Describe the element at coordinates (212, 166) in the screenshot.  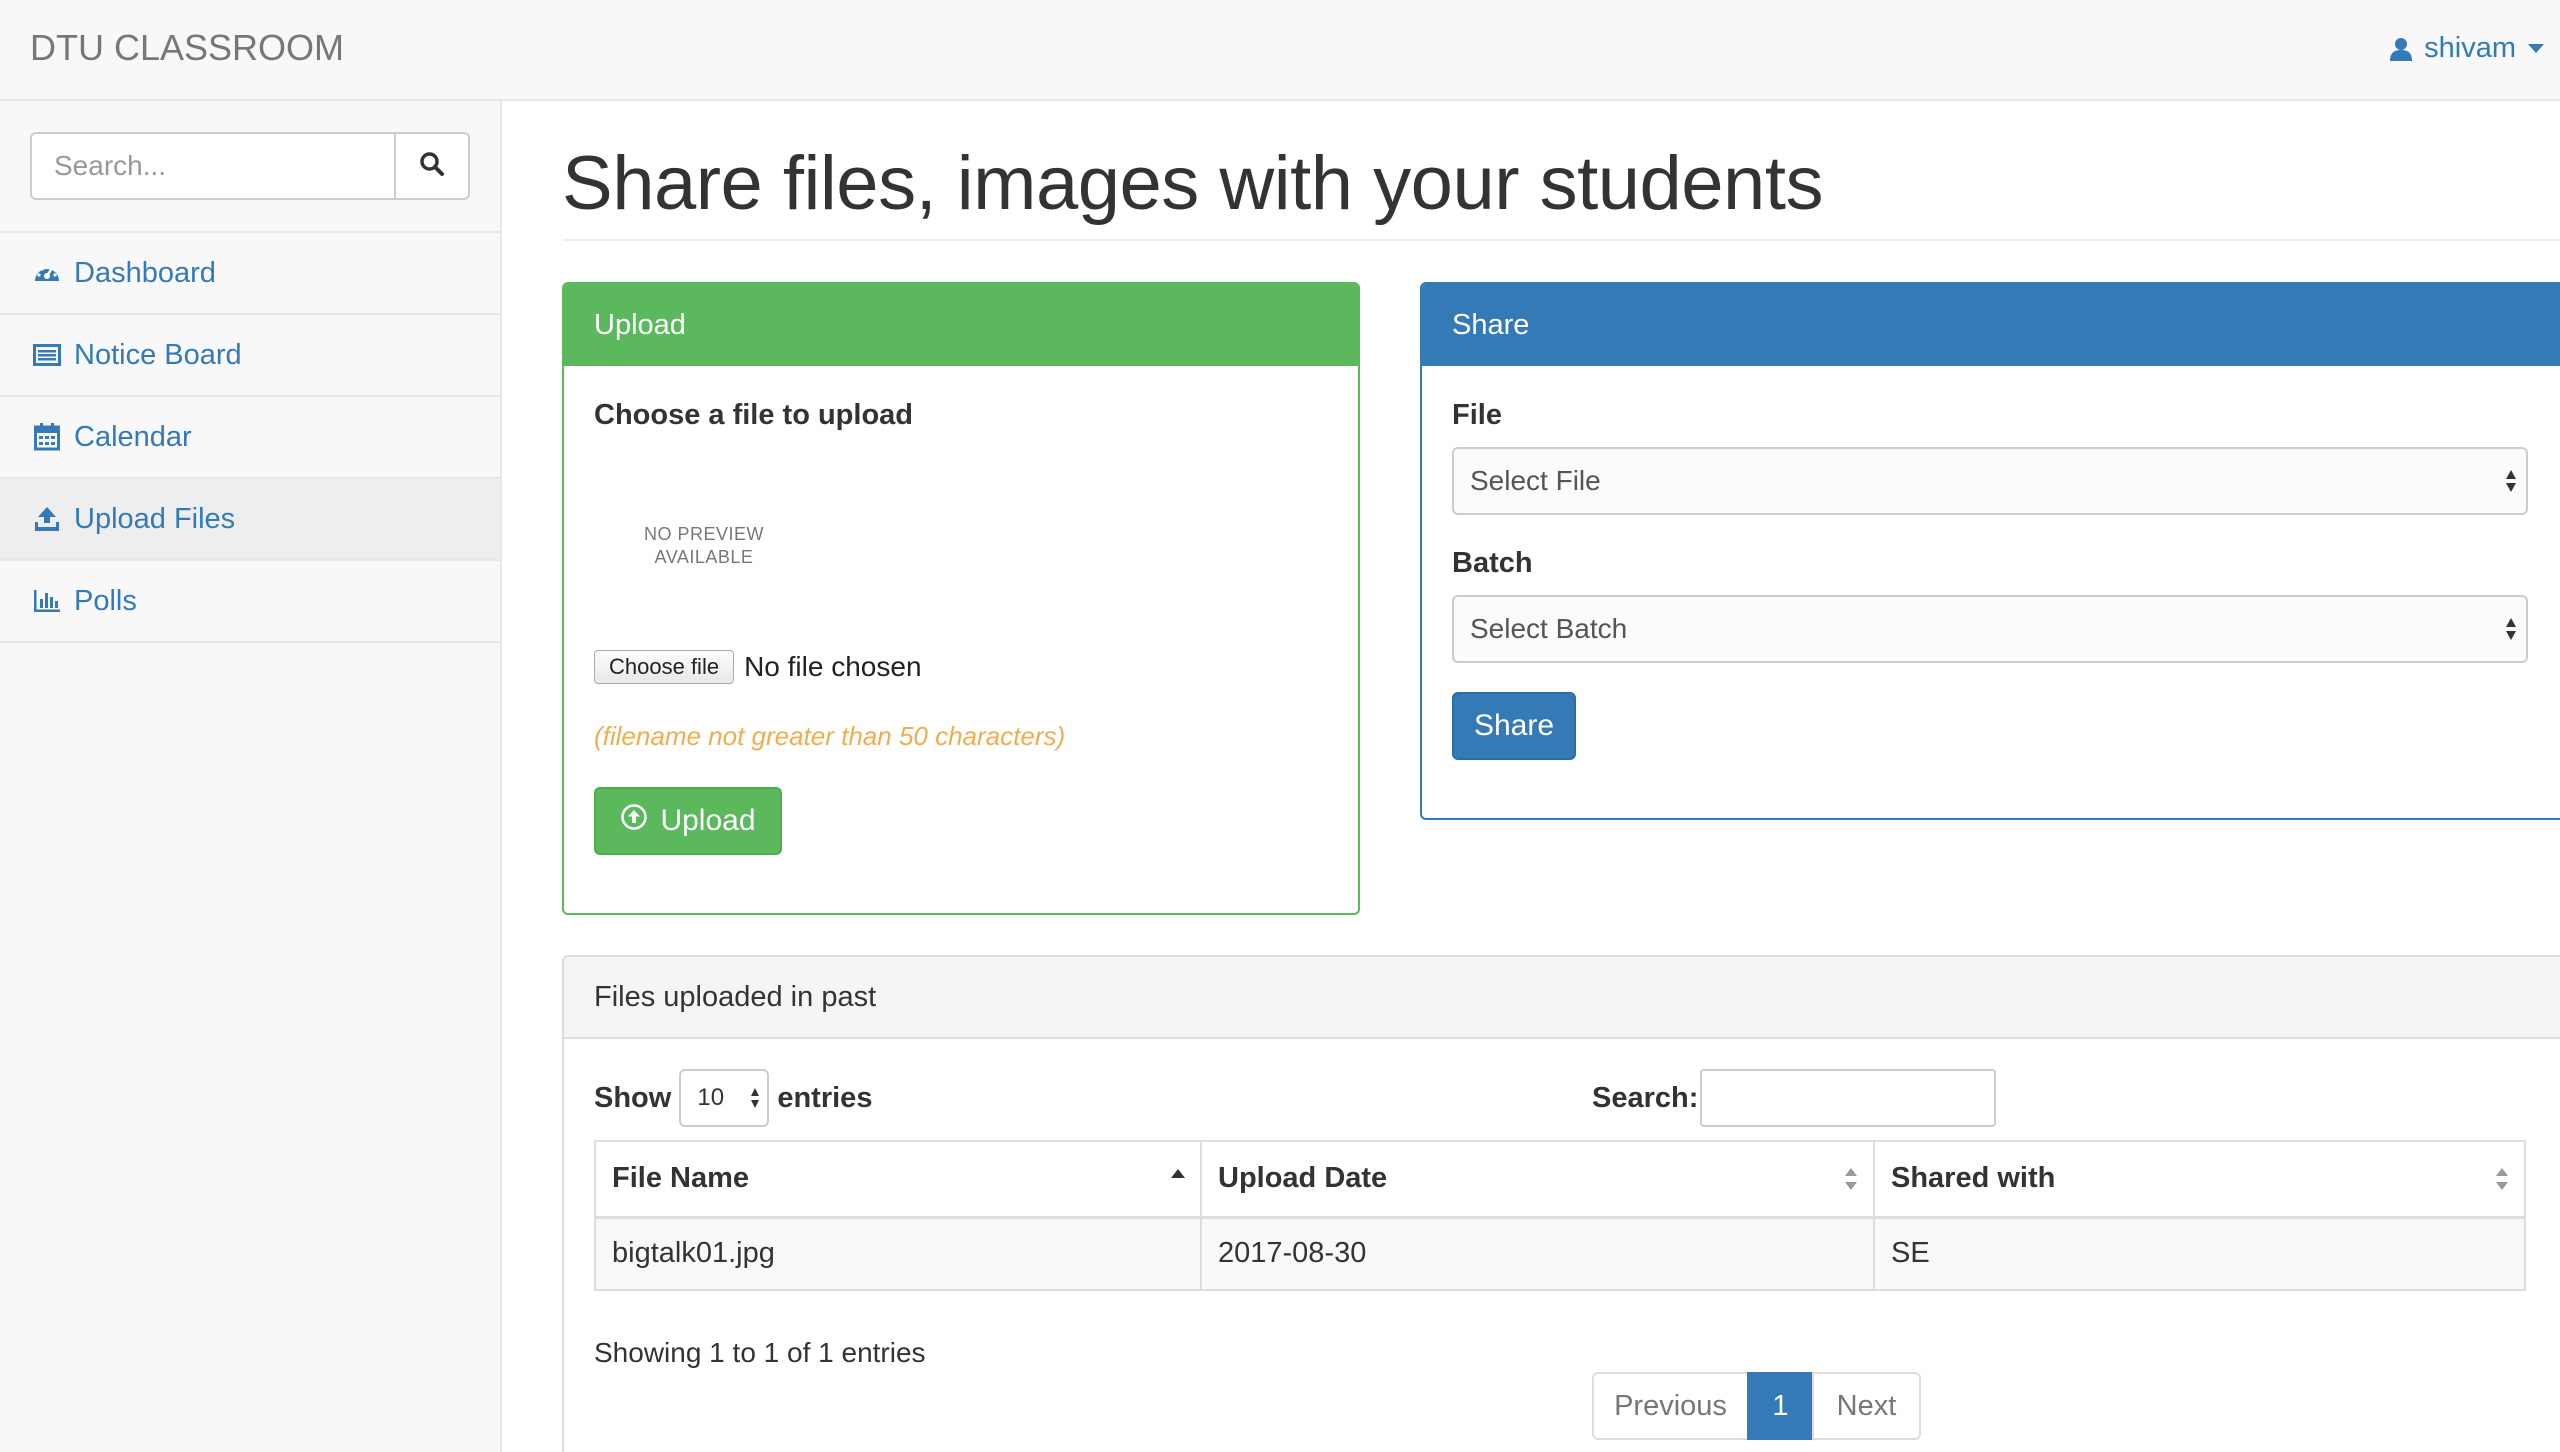
I see `sidebar-search-input` at that location.